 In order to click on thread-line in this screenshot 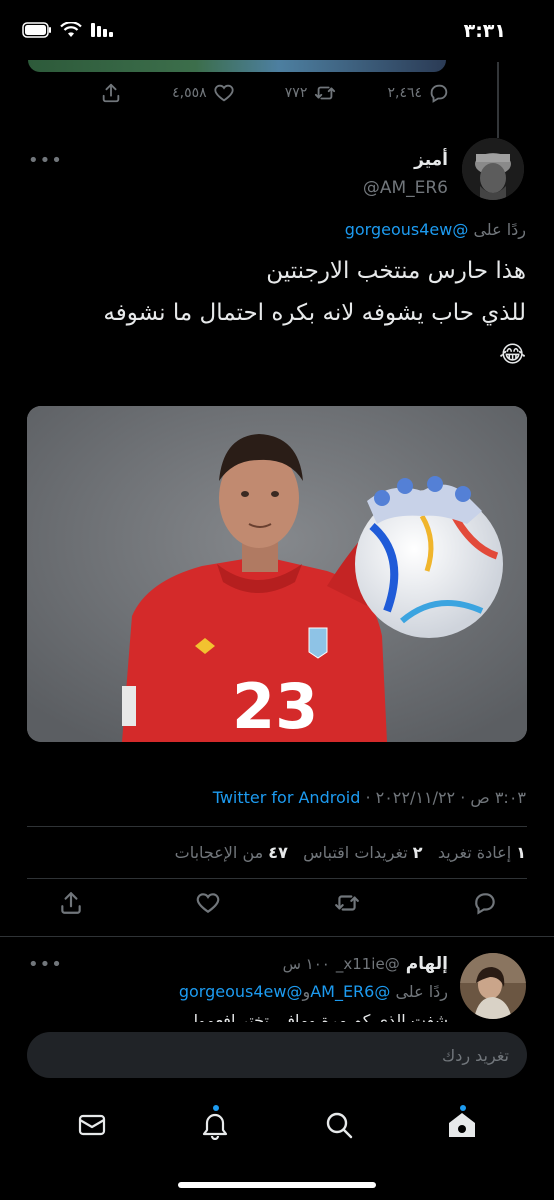, I will do `click(498, 100)`.